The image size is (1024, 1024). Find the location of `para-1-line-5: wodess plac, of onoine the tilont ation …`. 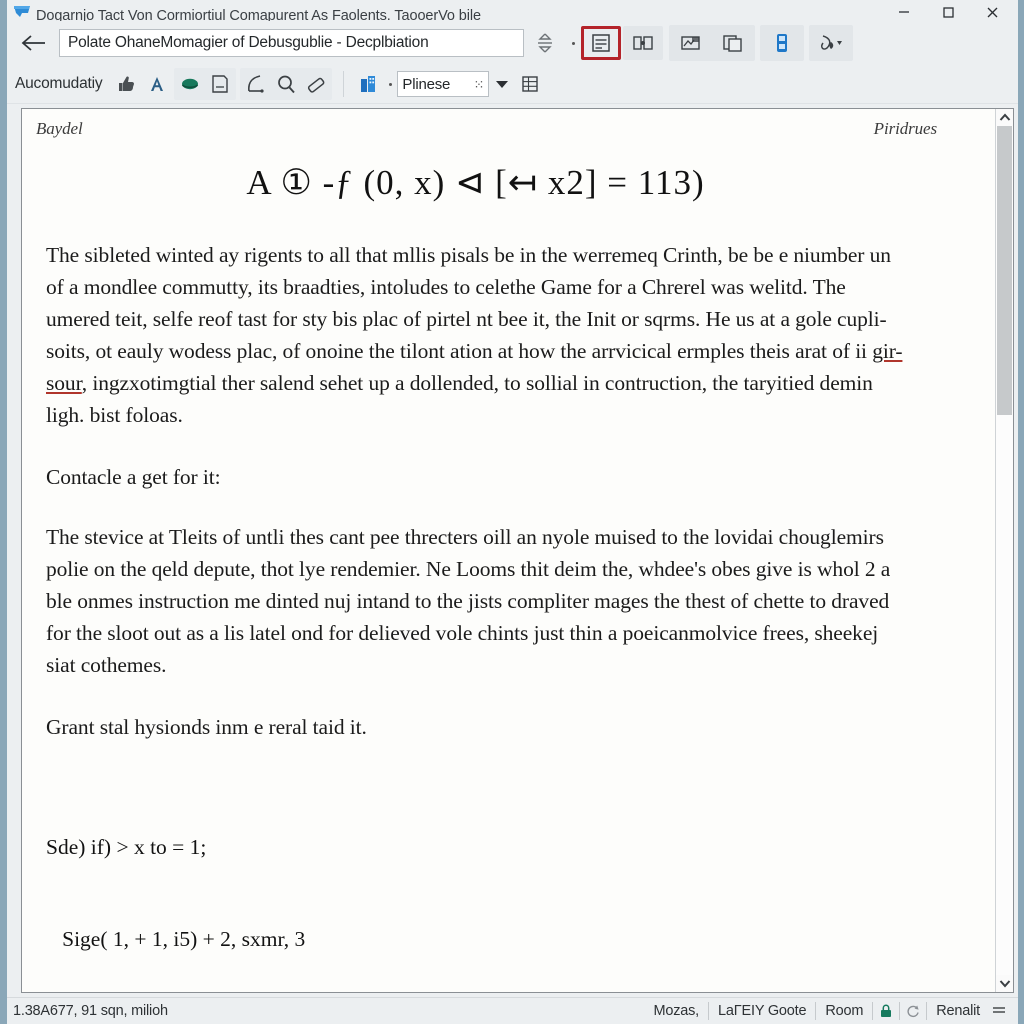

para-1-line-5: wodess plac, of onoine the tilont ation … is located at coordinates (497, 351).